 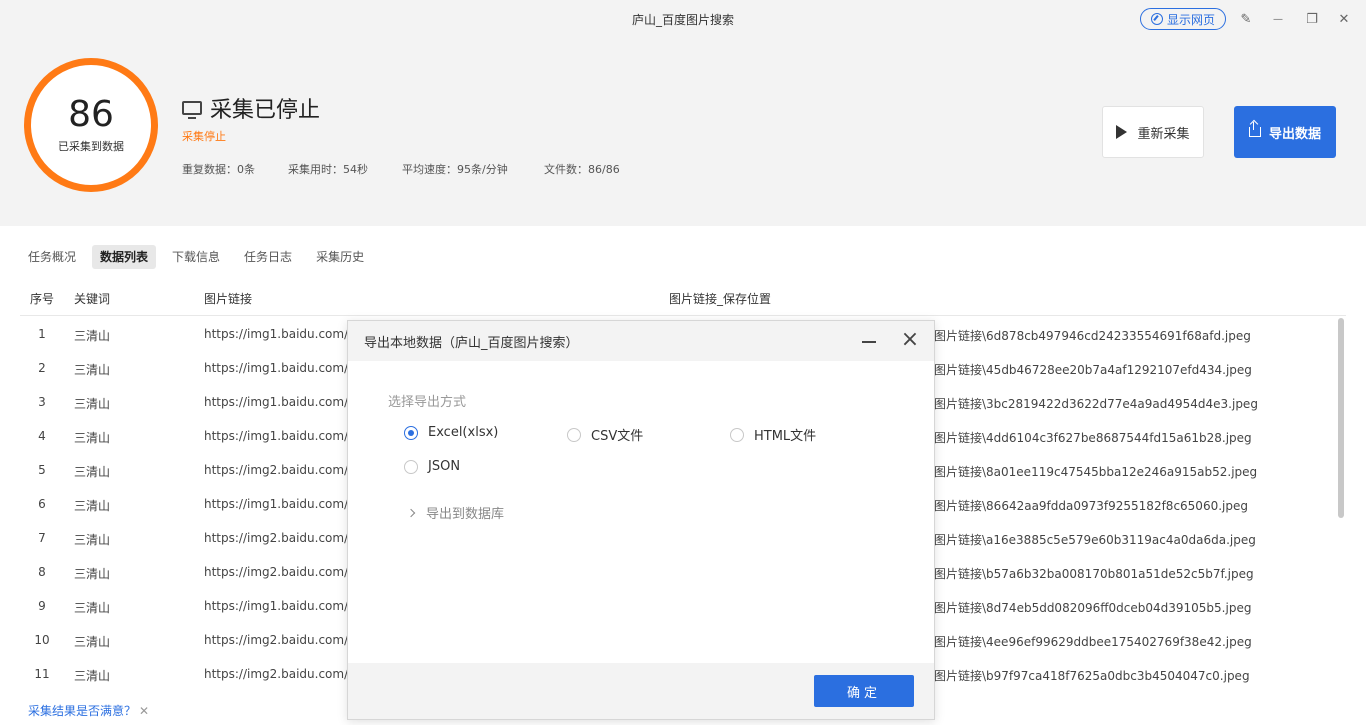 I want to click on tab-data-list: 数据列表, so click(x=124, y=257).